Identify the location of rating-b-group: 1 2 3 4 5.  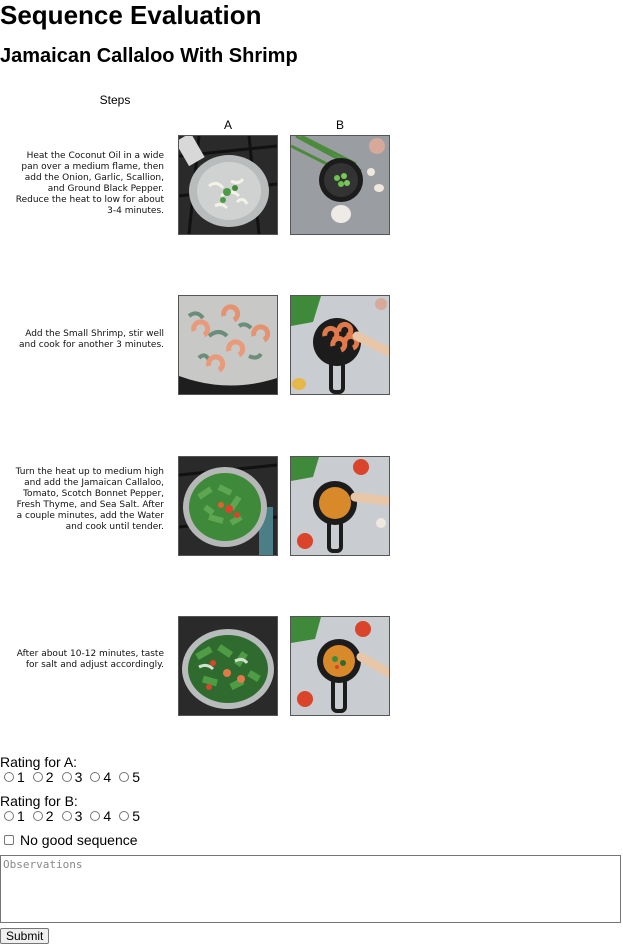
(72, 816).